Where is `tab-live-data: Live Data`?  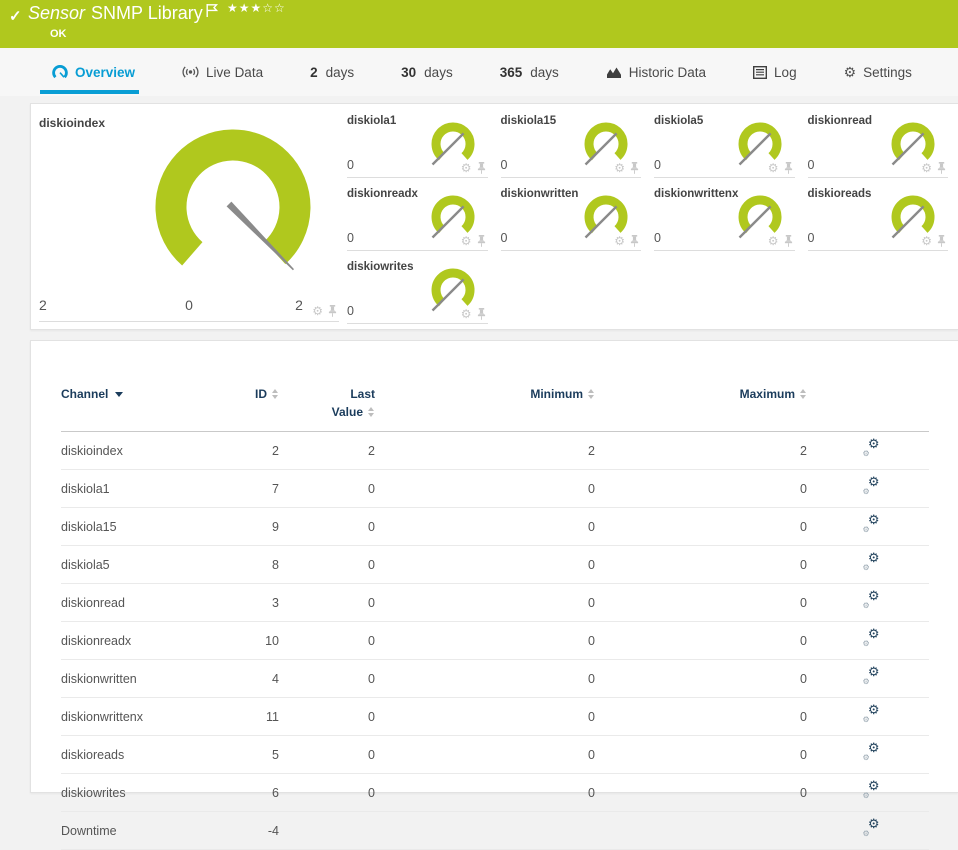 tab-live-data: Live Data is located at coordinates (222, 72).